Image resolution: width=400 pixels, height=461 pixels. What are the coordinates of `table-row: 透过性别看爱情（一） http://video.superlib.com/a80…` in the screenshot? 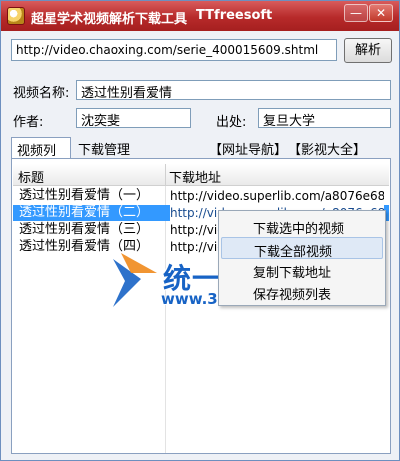 It's located at (201, 196).